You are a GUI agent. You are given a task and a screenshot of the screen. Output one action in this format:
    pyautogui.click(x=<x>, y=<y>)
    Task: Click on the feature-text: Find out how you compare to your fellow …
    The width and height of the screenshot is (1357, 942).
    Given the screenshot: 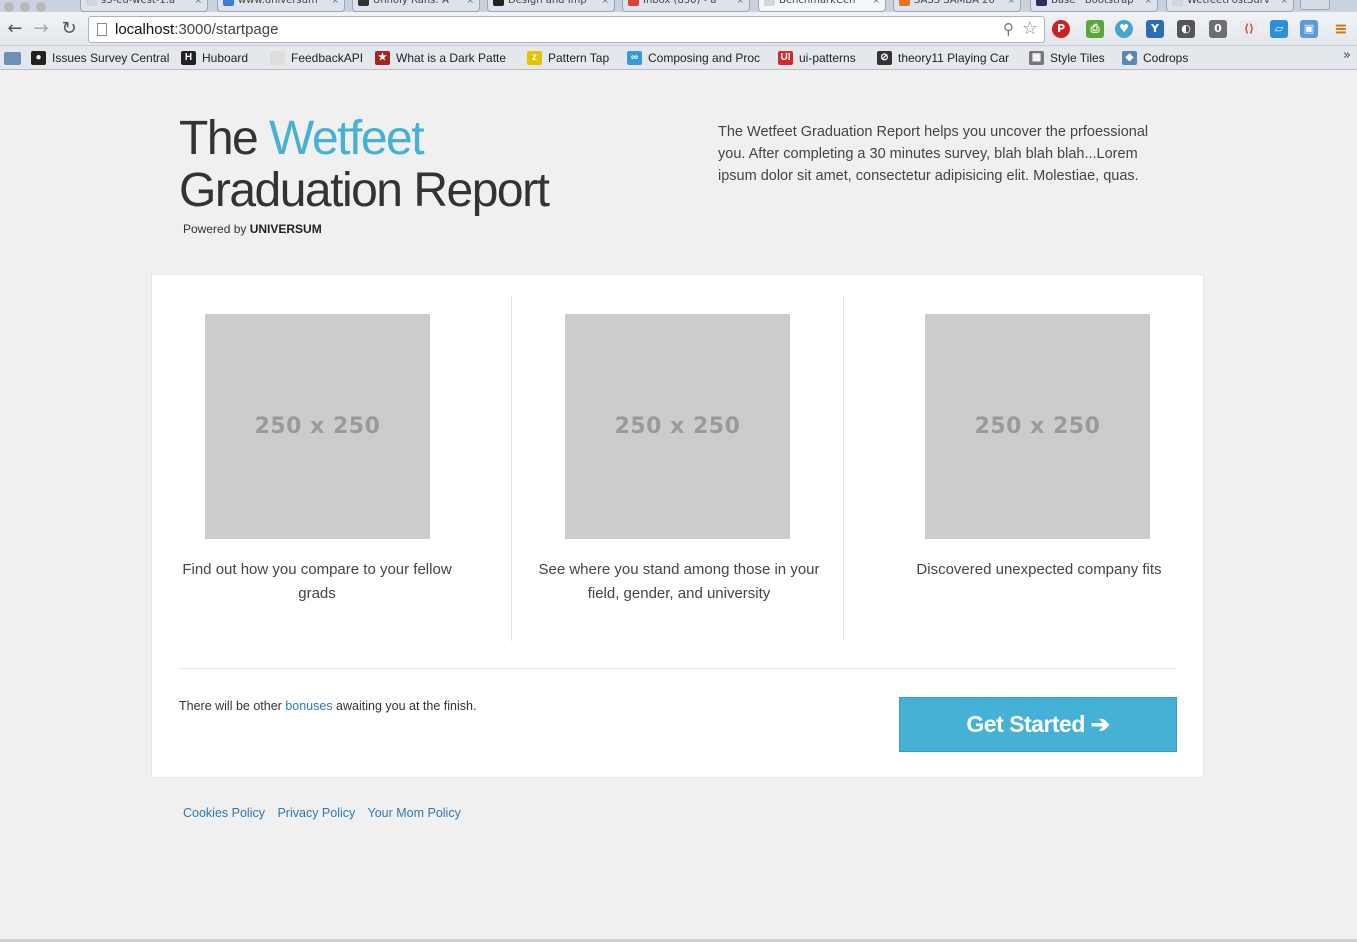 What is the action you would take?
    pyautogui.click(x=317, y=581)
    